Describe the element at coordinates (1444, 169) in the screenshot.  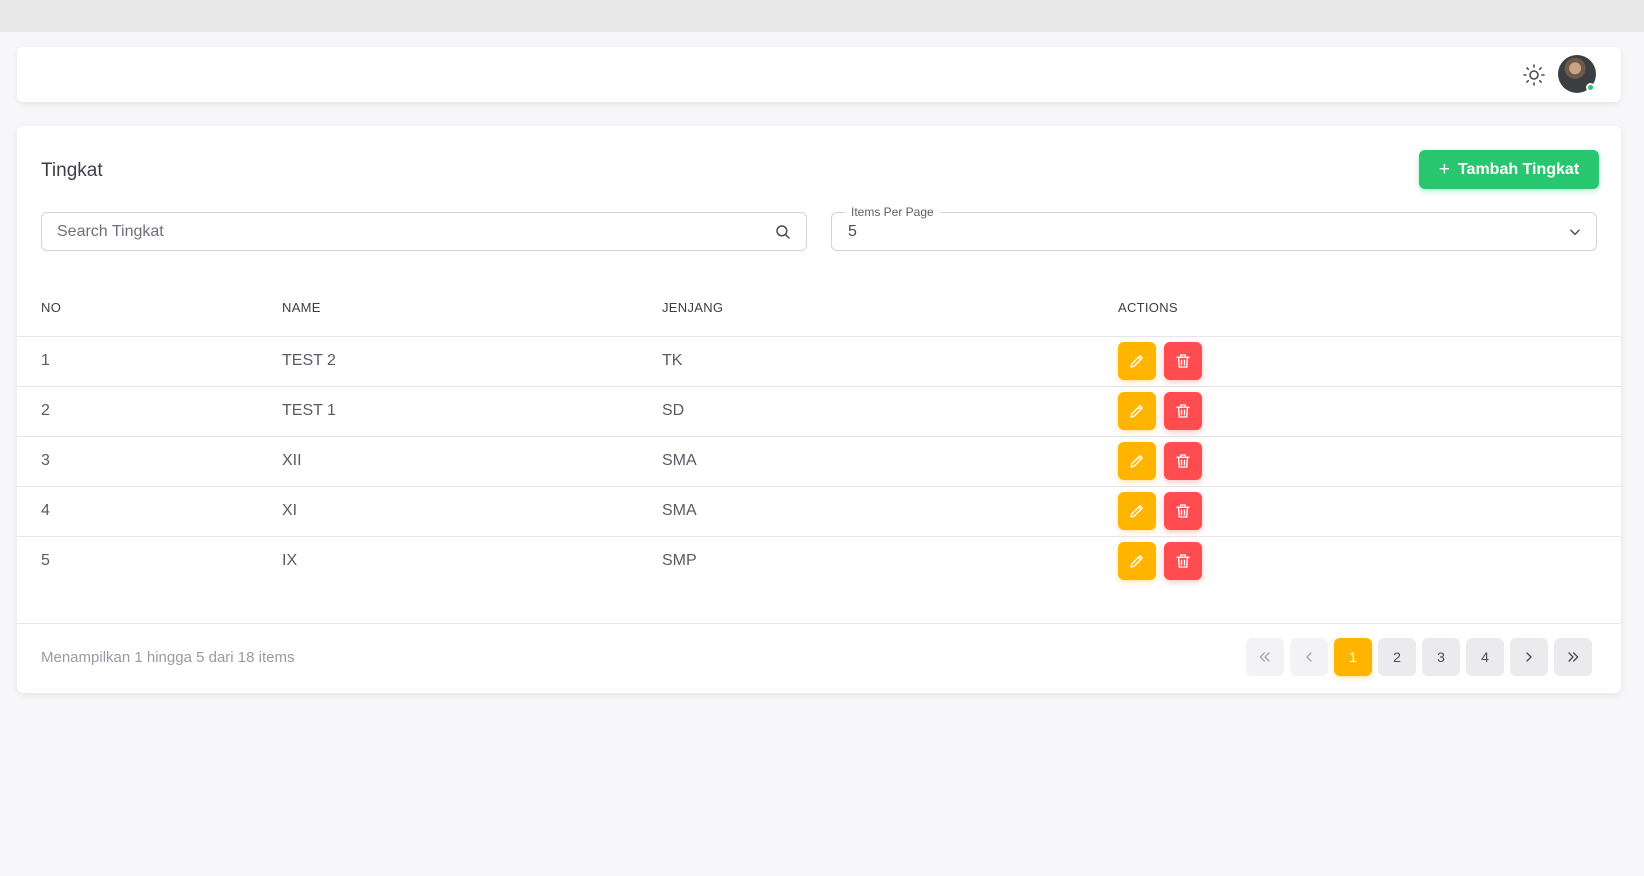
I see `plus-icon: +` at that location.